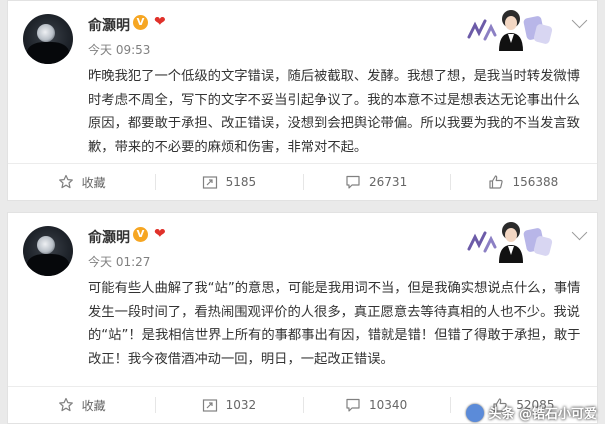  Describe the element at coordinates (119, 261) in the screenshot. I see `post-timestamp: 今天 01:27` at that location.